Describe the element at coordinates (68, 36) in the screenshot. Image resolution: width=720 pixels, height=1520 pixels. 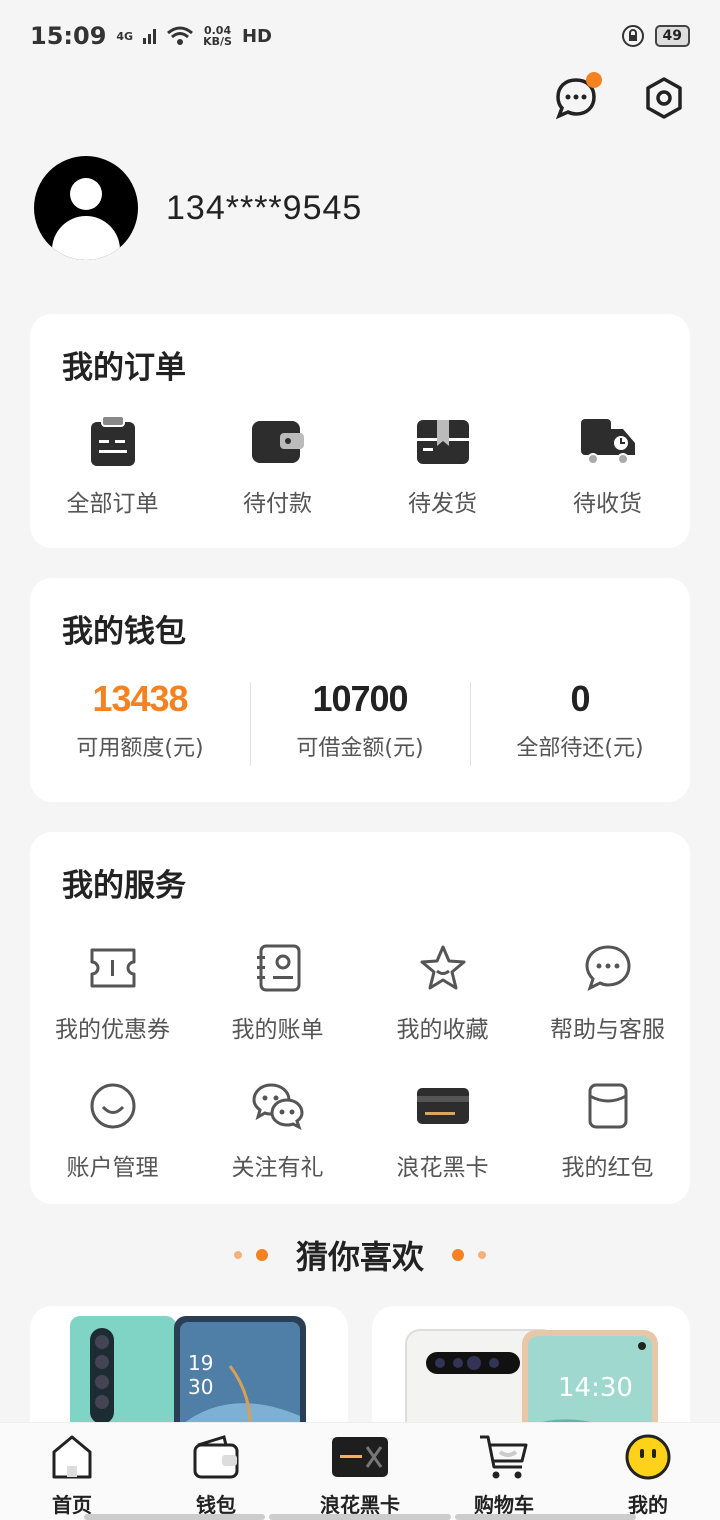
I see `status-time: 15:09` at that location.